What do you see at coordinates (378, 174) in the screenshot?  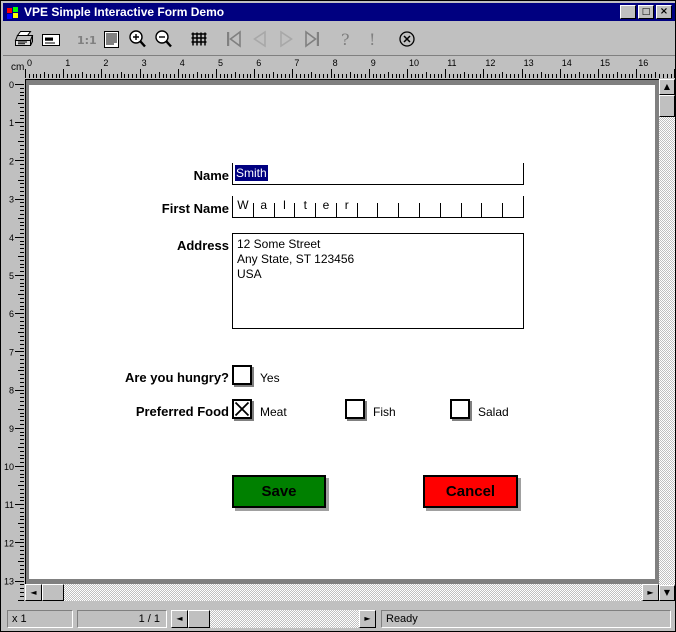 I see `name-input: Smith` at bounding box center [378, 174].